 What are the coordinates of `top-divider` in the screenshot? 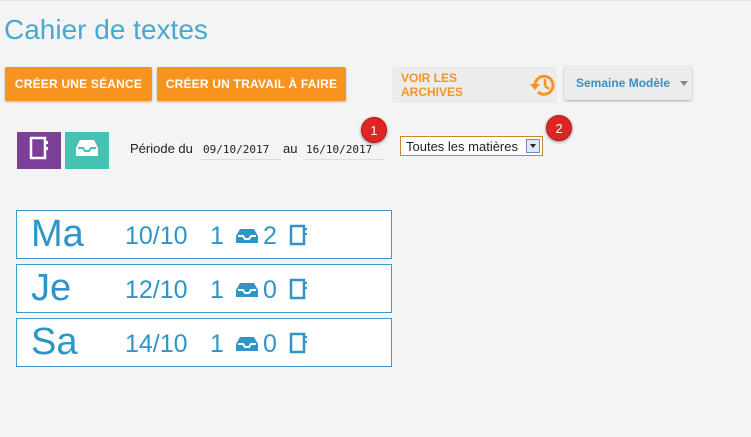 It's located at (375, 0).